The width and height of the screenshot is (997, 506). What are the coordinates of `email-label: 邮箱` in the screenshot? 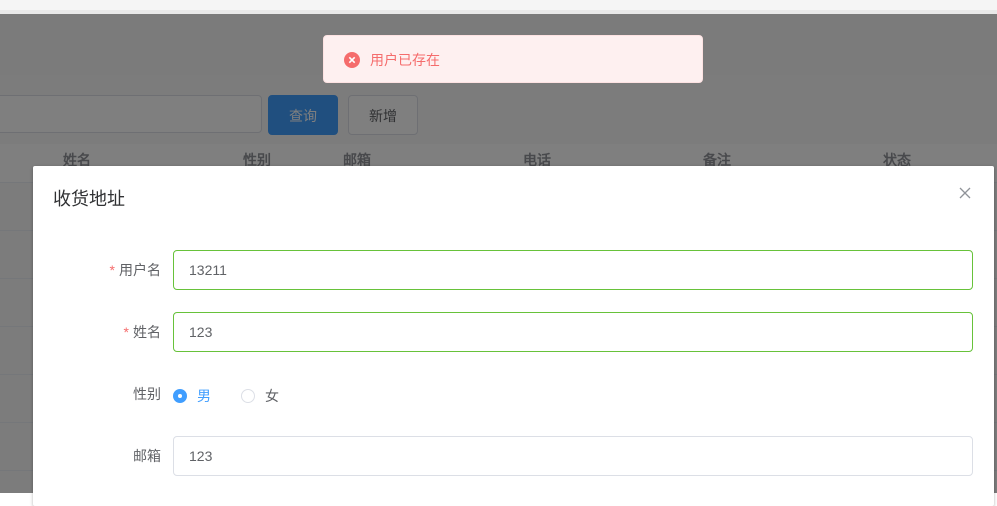 It's located at (147, 456).